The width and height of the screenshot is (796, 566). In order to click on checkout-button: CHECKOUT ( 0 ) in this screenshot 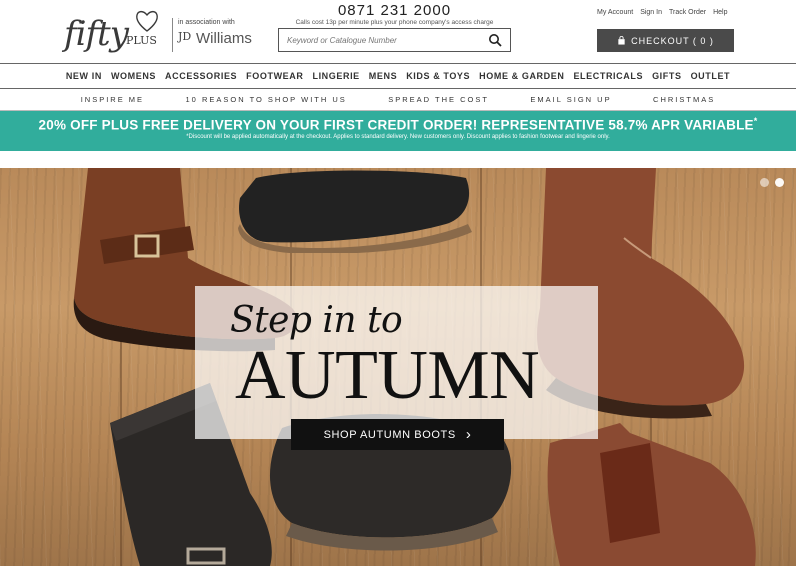, I will do `click(665, 40)`.